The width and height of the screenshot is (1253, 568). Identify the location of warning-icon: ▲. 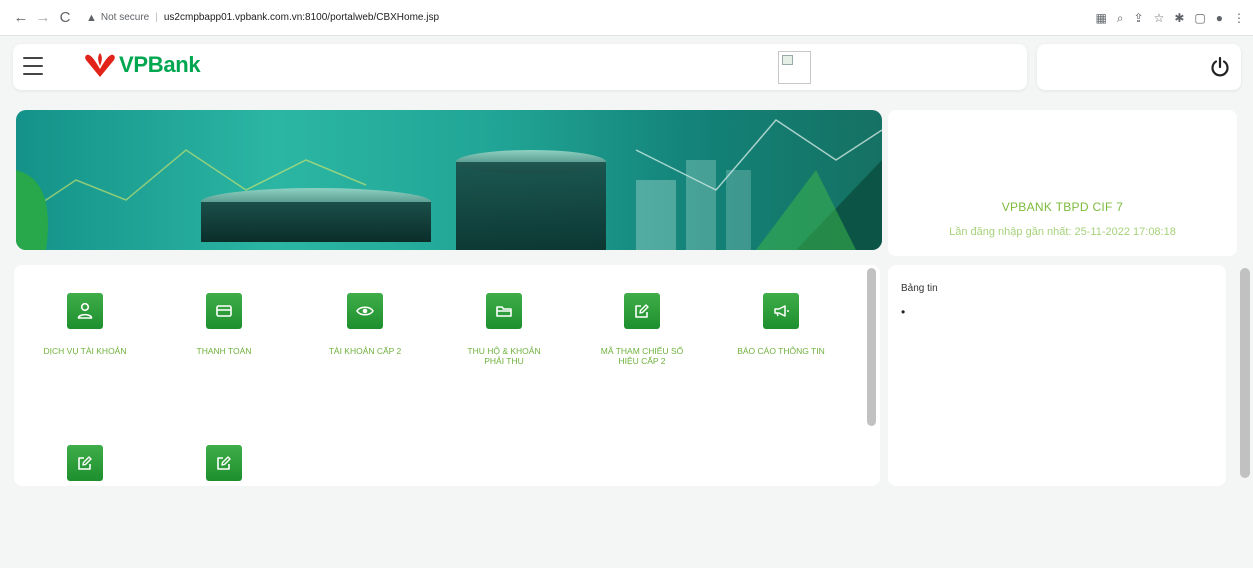
(91, 17).